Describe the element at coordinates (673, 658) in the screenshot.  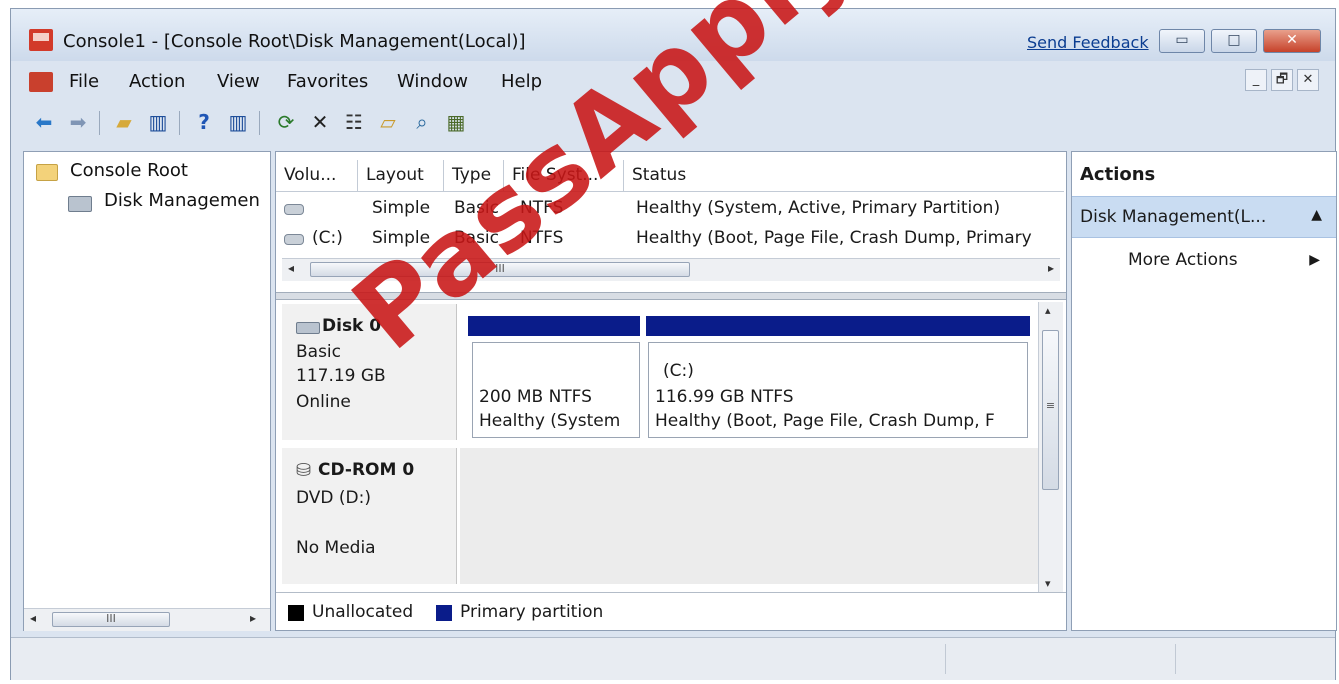
I see `status-bar` at that location.